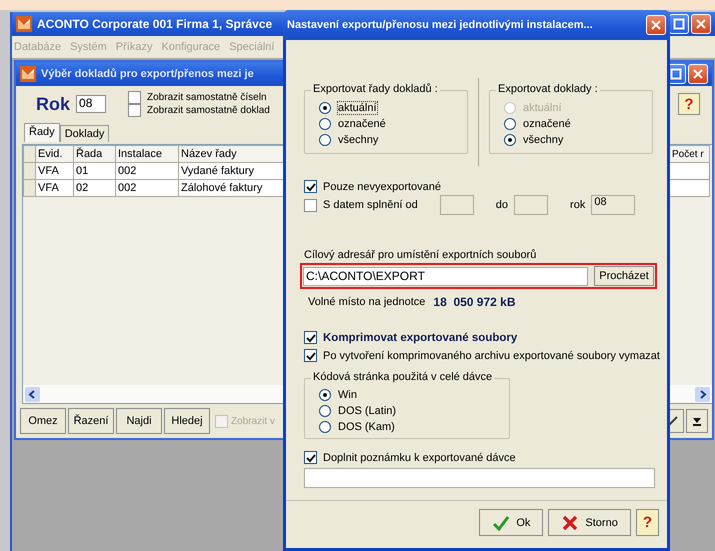 This screenshot has width=715, height=551. What do you see at coordinates (366, 426) in the screenshot?
I see `radio-label: DOS (Kam)` at bounding box center [366, 426].